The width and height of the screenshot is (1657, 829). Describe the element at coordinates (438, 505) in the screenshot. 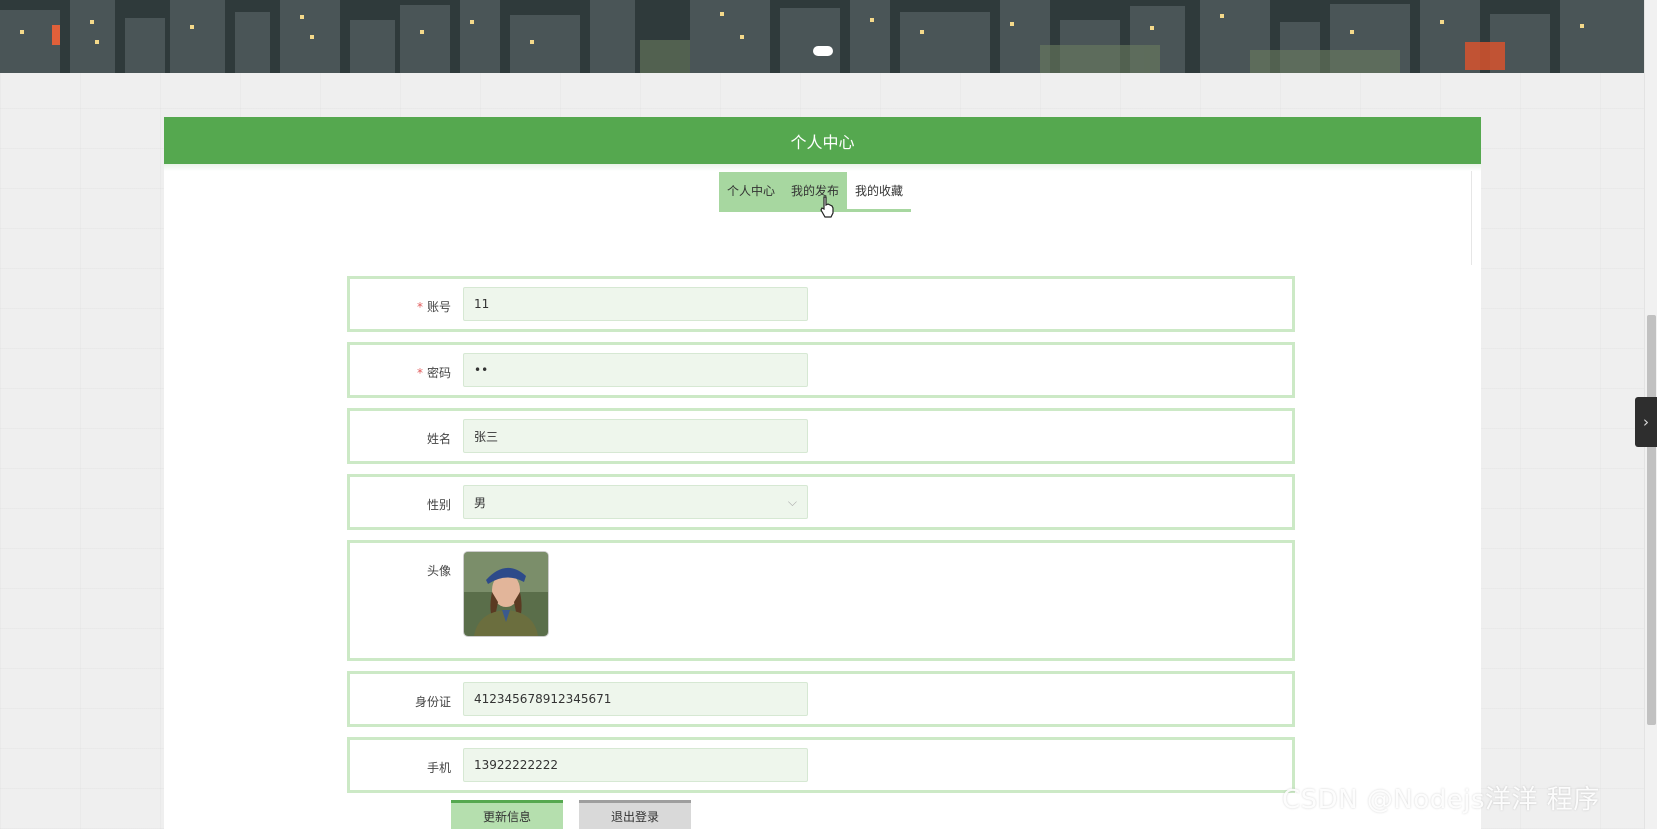

I see `gender-label: 性别` at that location.